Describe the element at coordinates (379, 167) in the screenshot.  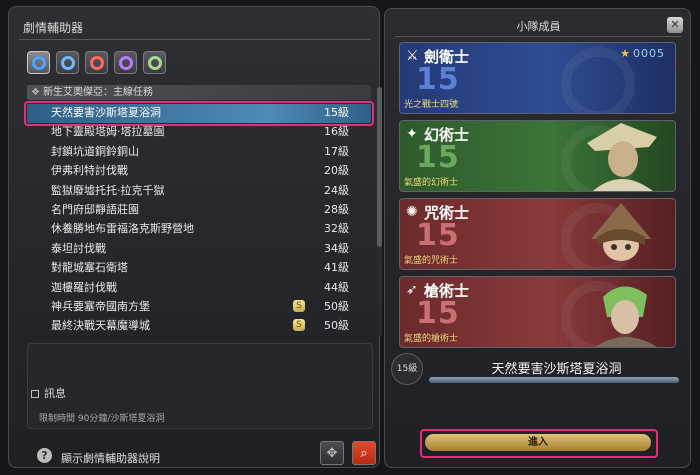
I see `scrollbar-thumb` at that location.